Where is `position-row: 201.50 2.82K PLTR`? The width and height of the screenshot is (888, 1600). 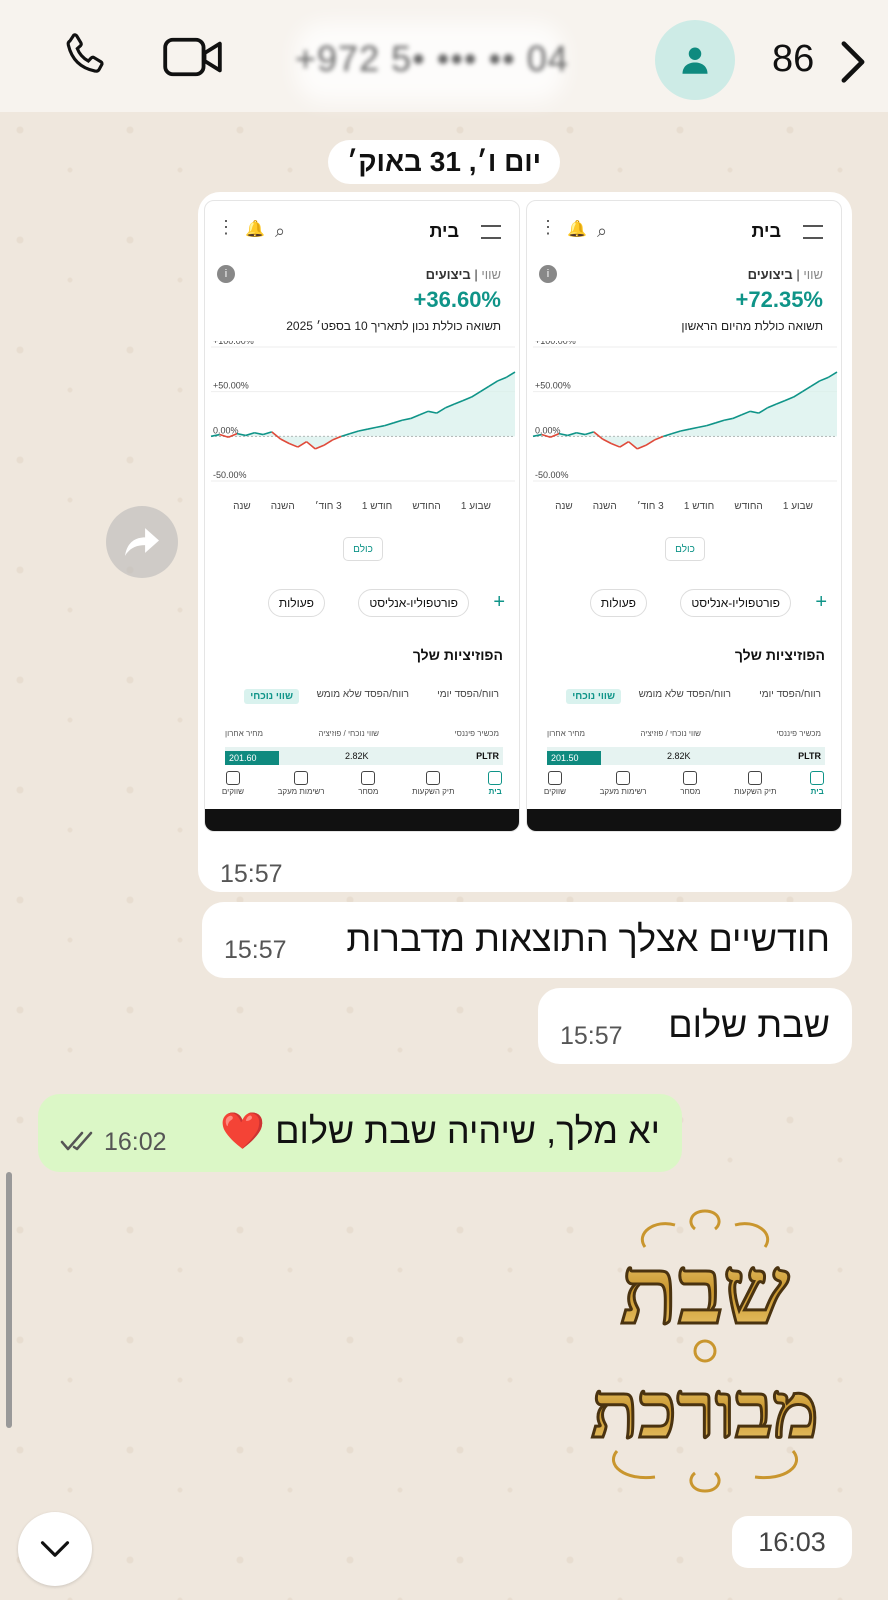
position-row: 201.50 2.82K PLTR is located at coordinates (686, 756).